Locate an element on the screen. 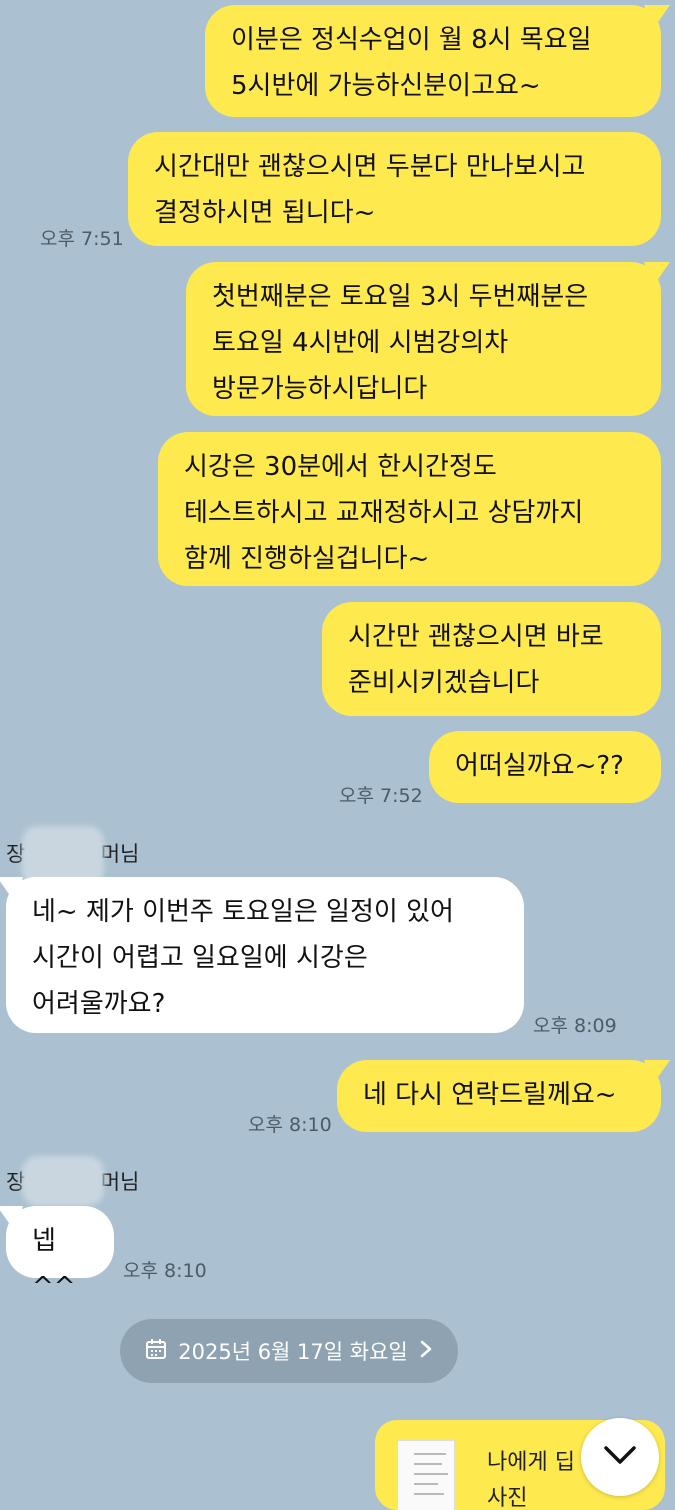  chevron-right-icon is located at coordinates (426, 1351).